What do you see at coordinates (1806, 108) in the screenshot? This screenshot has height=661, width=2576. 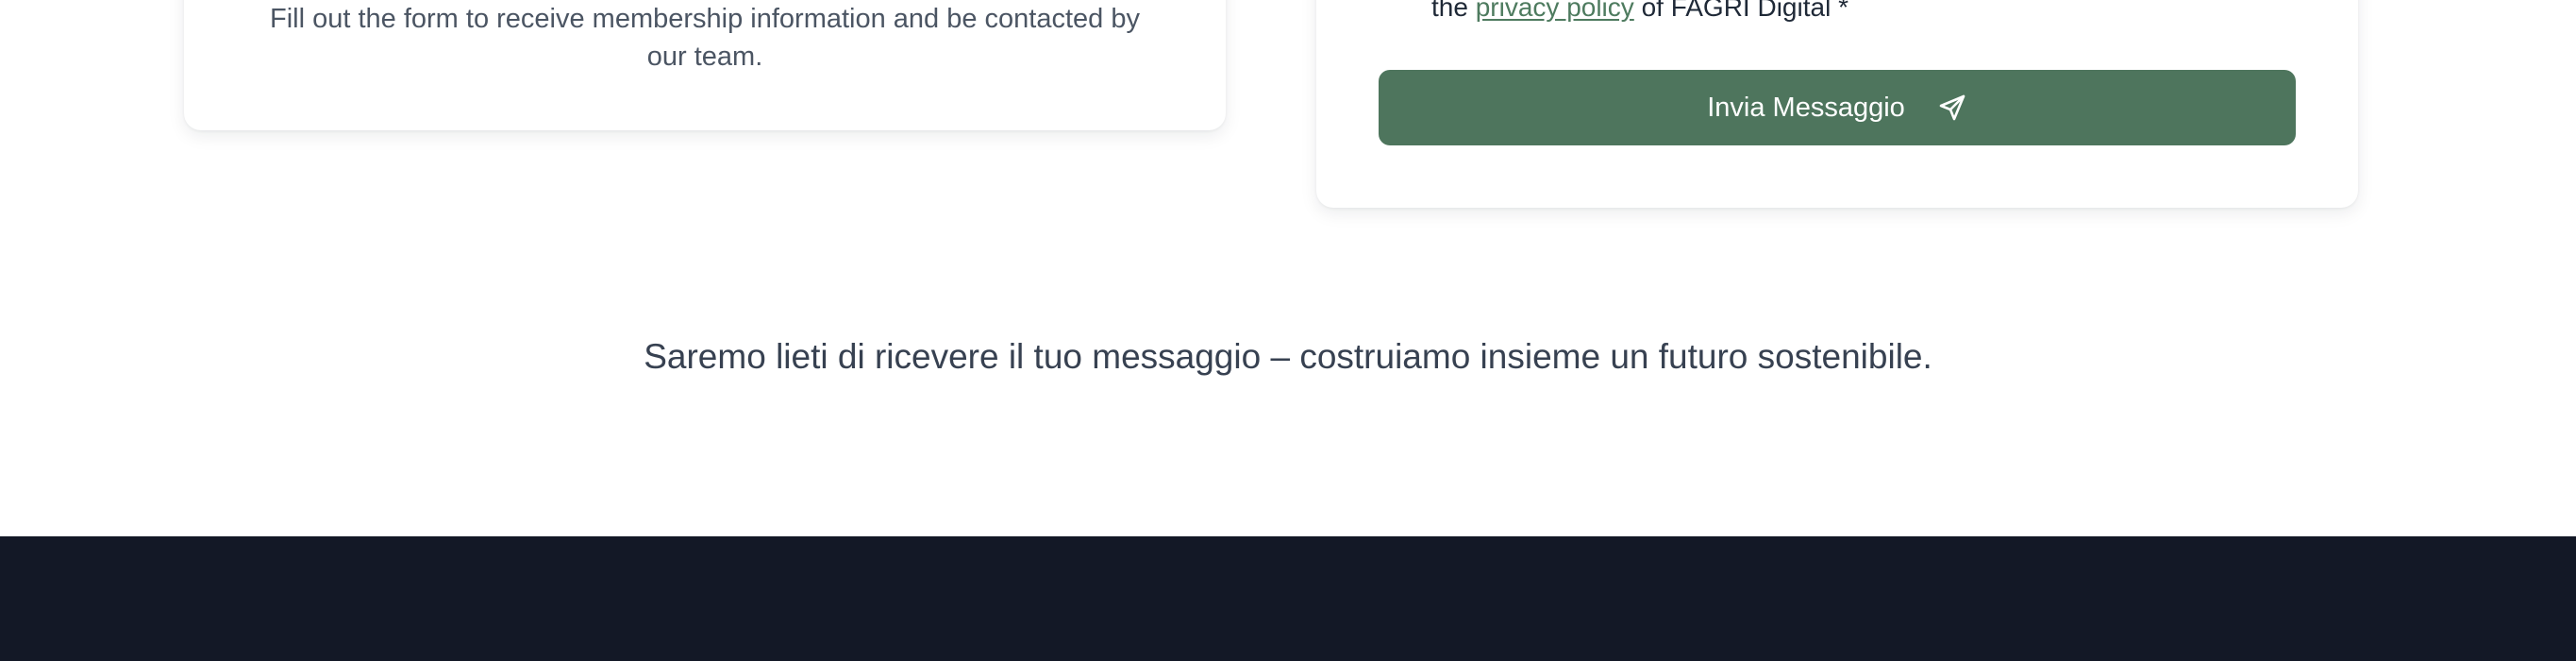 I see `send-message-label: Invia Messaggio` at bounding box center [1806, 108].